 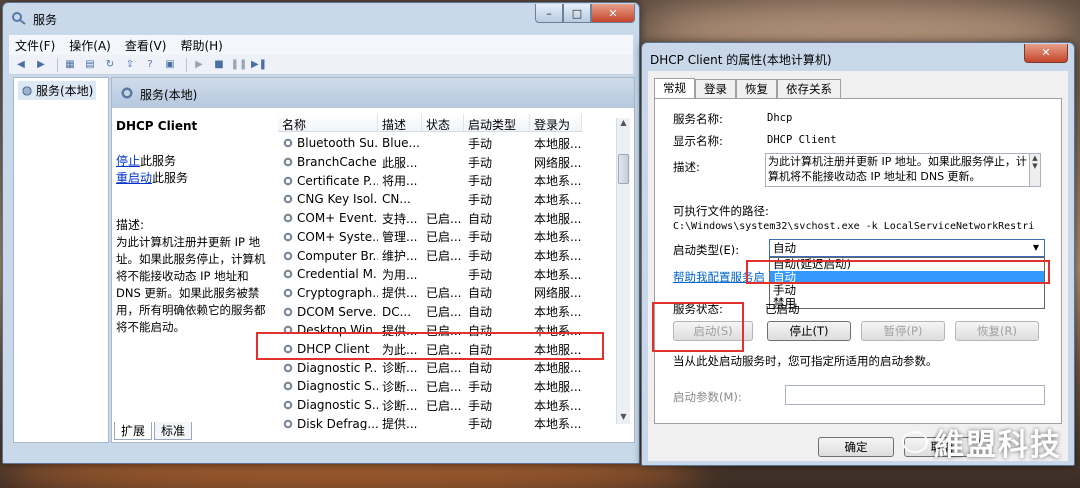 What do you see at coordinates (497, 122) in the screenshot?
I see `column-startup-type: 启动类型` at bounding box center [497, 122].